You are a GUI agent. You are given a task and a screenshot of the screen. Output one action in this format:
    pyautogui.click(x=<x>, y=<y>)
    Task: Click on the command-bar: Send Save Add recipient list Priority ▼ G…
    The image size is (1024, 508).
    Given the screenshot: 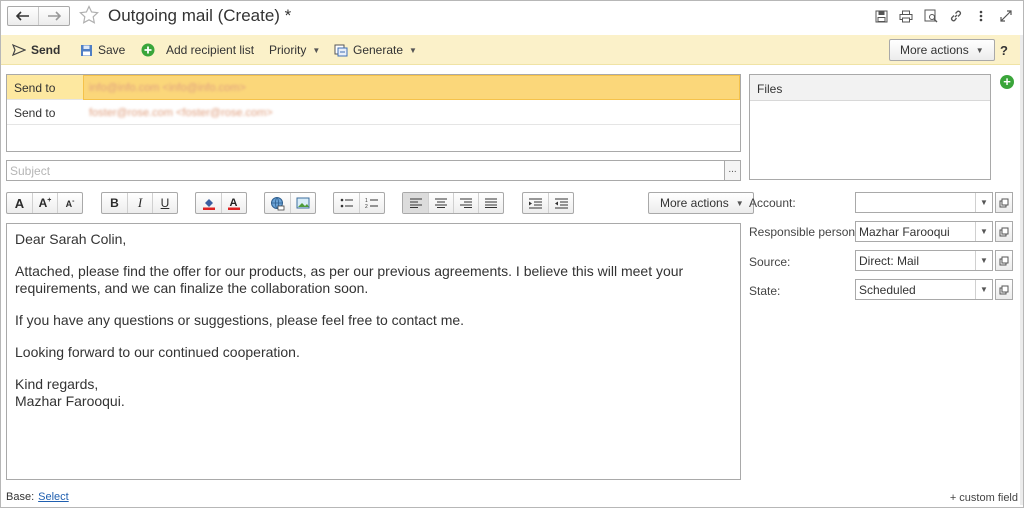 What is the action you would take?
    pyautogui.click(x=511, y=50)
    